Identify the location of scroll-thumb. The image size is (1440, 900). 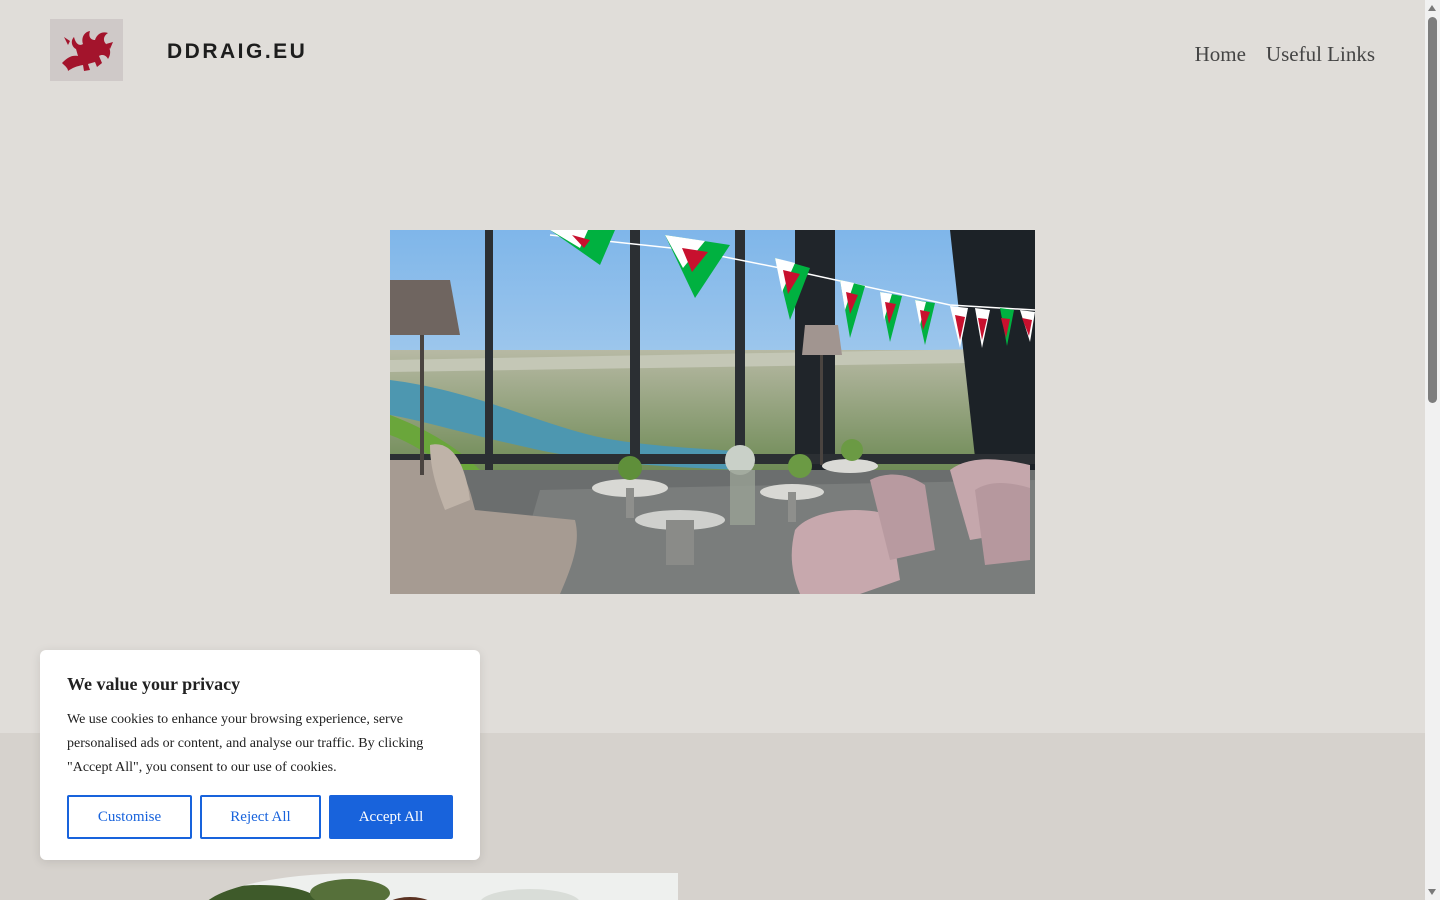
(1432, 210).